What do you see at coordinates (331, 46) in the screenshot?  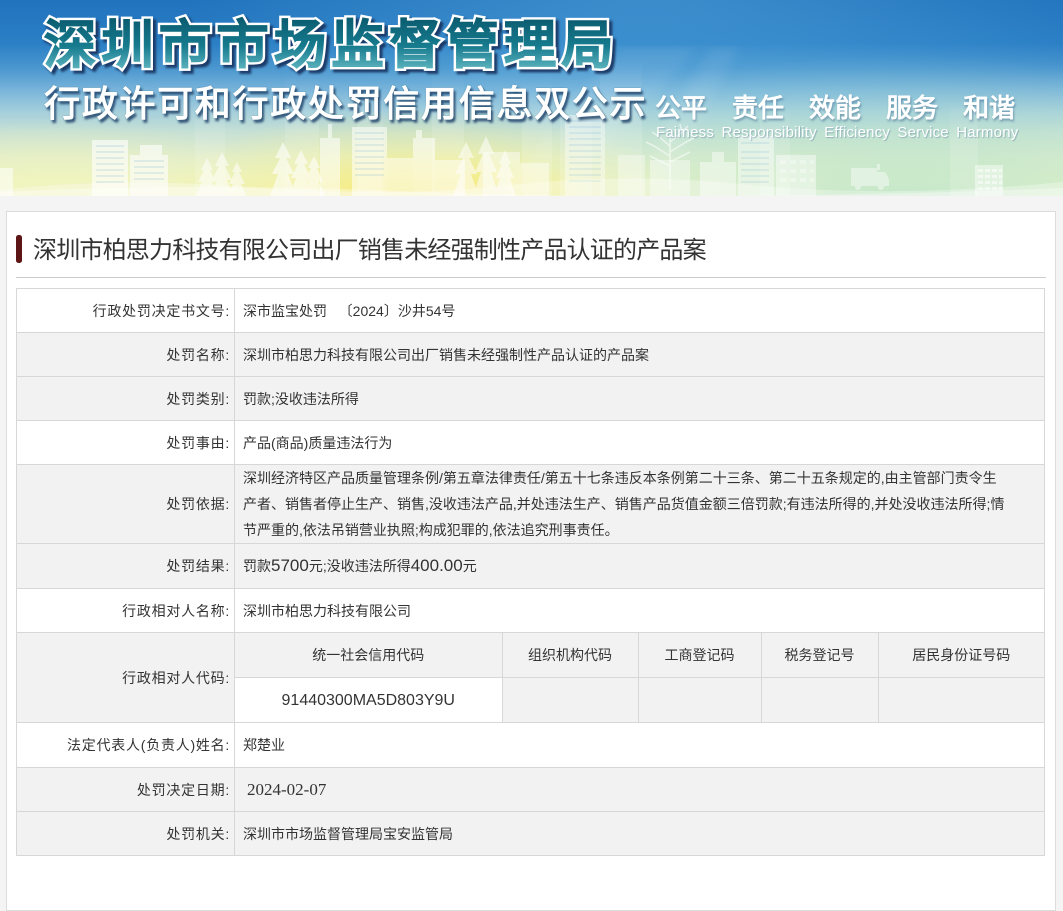 I see `svg-text: 深圳市市场监督管理局` at bounding box center [331, 46].